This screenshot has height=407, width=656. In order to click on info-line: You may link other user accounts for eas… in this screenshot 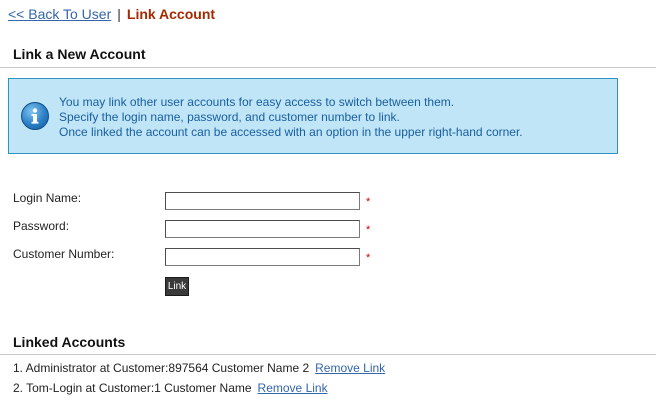, I will do `click(257, 102)`.